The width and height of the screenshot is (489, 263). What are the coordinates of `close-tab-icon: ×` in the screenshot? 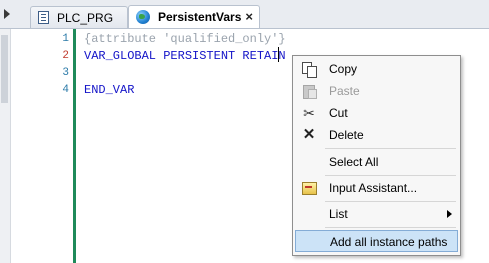 It's located at (249, 16).